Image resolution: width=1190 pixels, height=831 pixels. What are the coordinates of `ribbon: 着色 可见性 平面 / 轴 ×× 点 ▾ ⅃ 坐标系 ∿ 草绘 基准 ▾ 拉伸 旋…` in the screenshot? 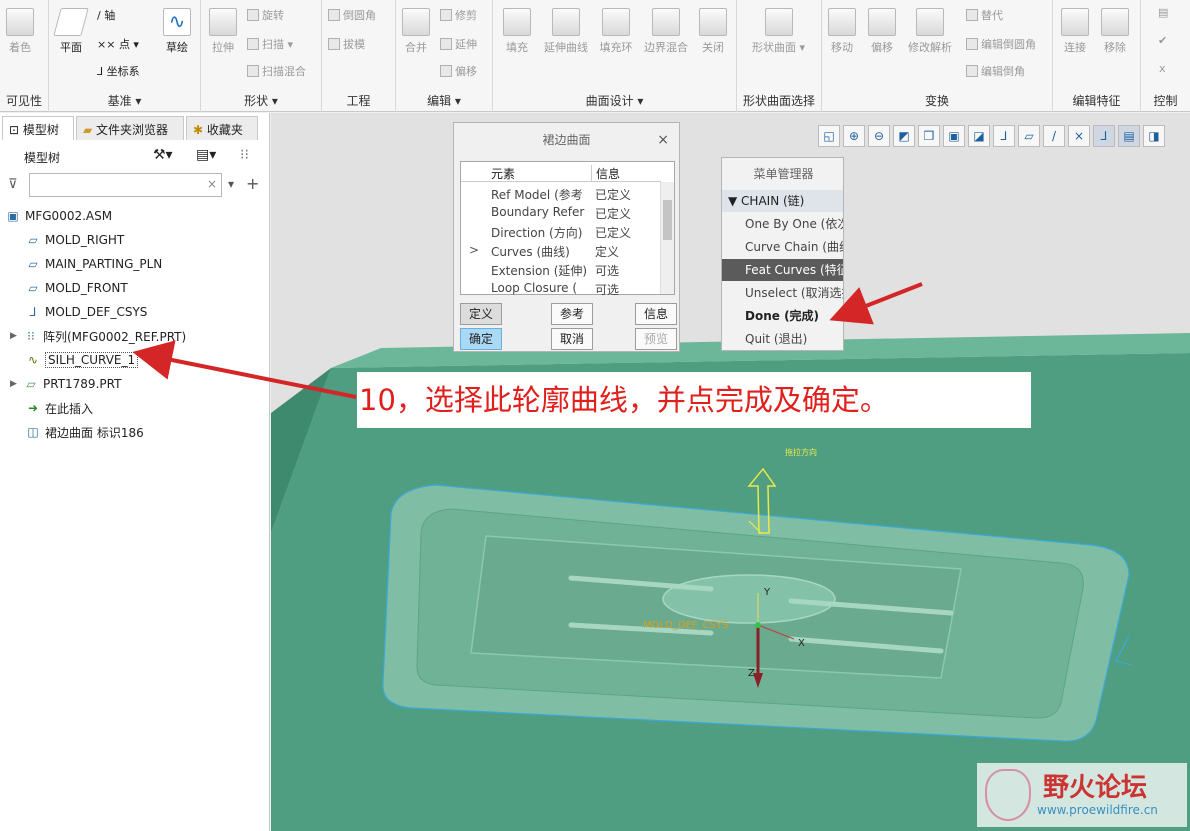 It's located at (595, 56).